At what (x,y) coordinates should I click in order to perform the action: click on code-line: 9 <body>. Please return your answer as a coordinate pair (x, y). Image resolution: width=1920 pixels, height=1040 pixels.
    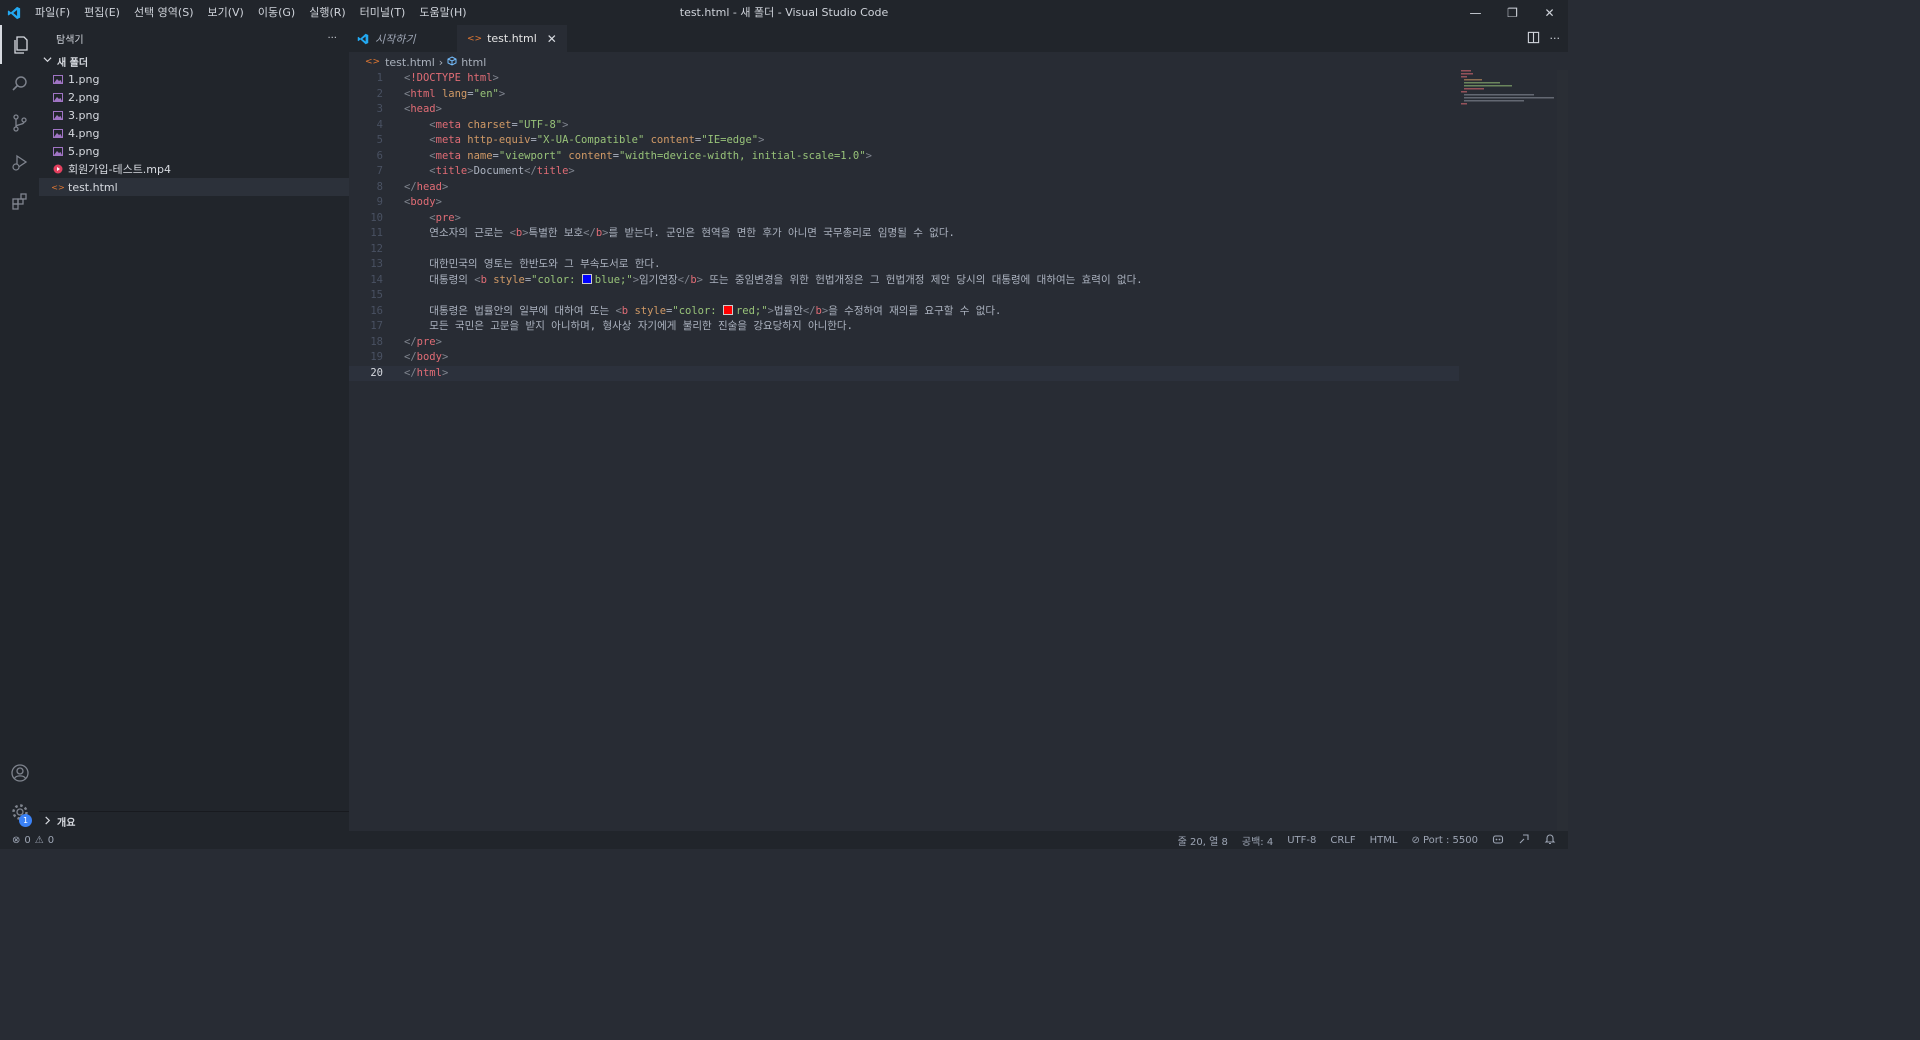
    Looking at the image, I should click on (904, 203).